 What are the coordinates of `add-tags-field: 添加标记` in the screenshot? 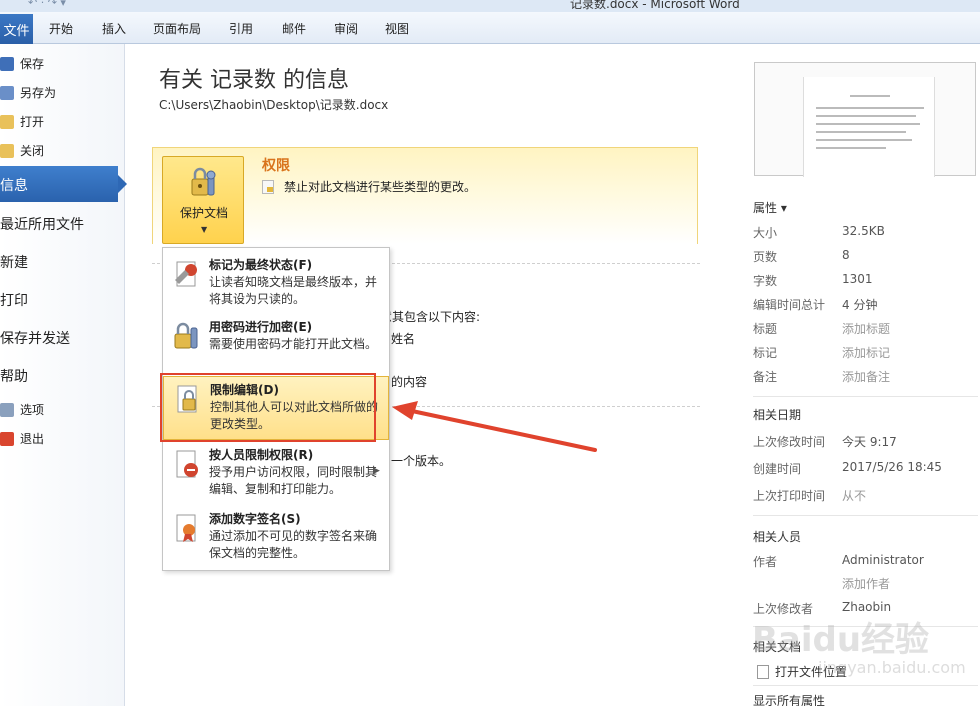 It's located at (866, 352).